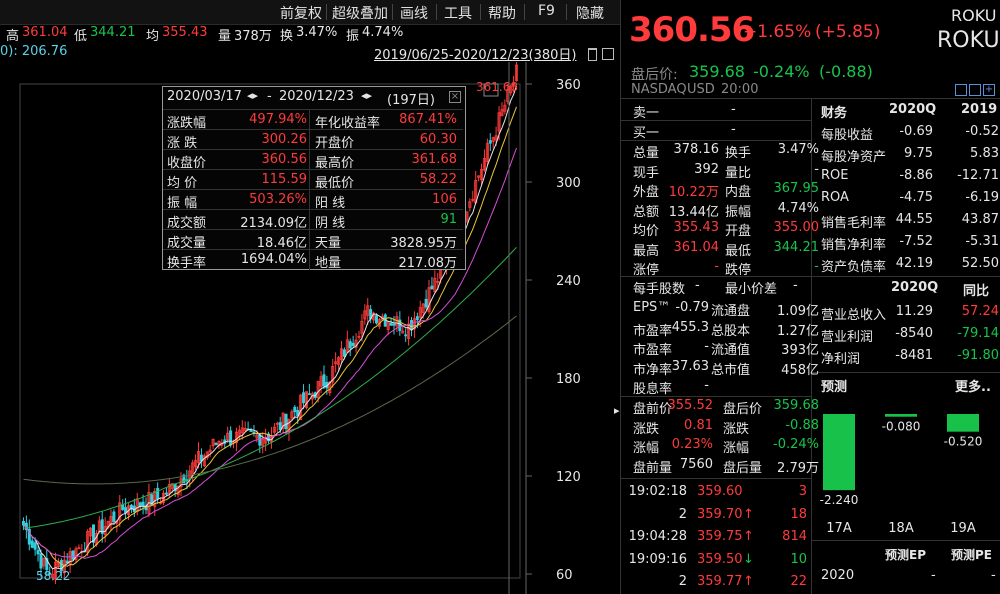 This screenshot has height=594, width=1000. I want to click on min-tick-label: 最小价差, so click(751, 289).